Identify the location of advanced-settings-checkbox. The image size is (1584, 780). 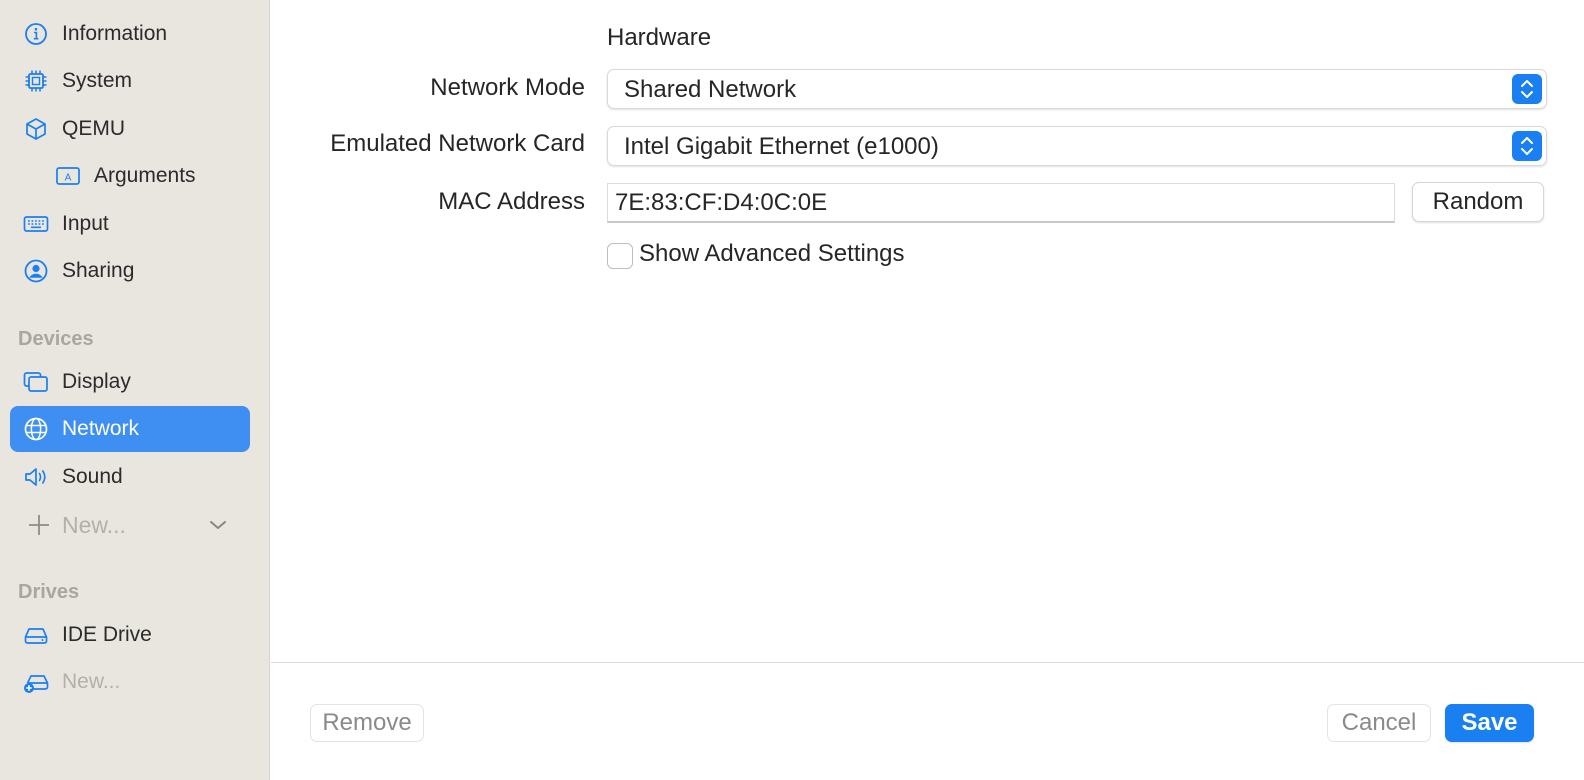
(620, 256).